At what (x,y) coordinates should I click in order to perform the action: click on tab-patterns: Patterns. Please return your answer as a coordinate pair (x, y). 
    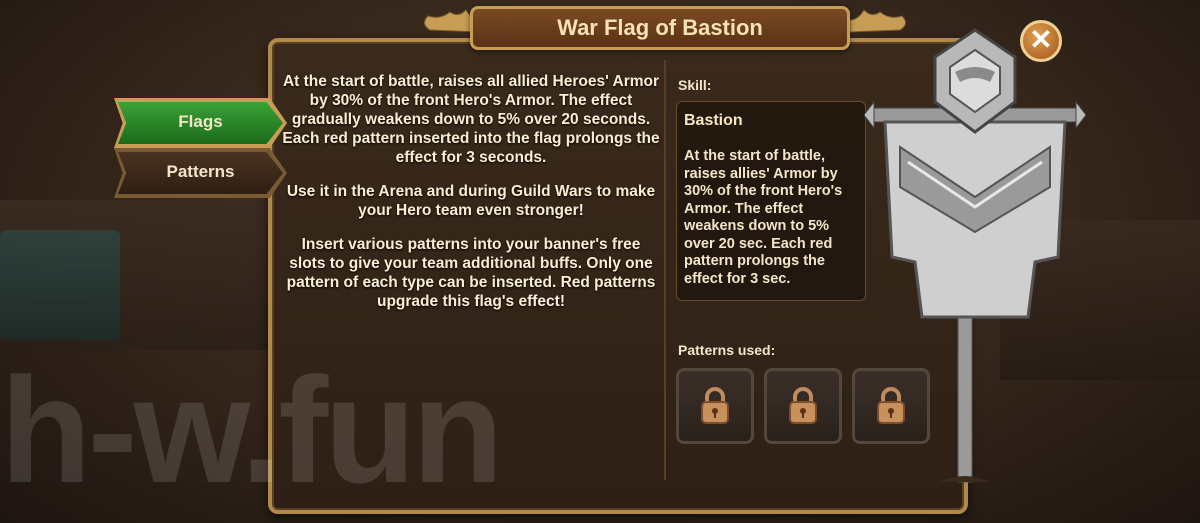
    Looking at the image, I should click on (200, 173).